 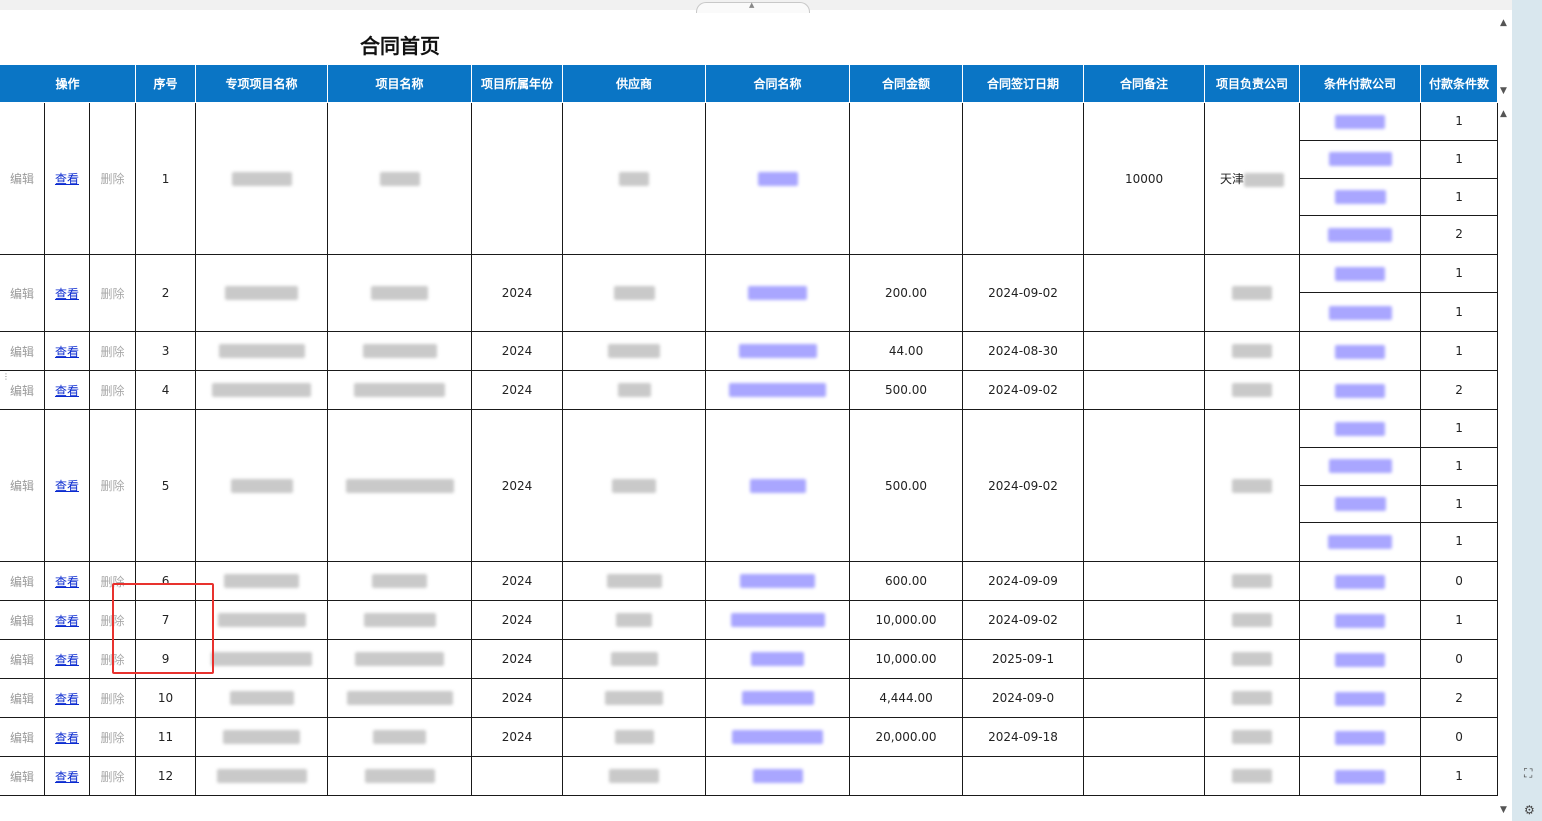 I want to click on supplier-cell, so click(x=634, y=581).